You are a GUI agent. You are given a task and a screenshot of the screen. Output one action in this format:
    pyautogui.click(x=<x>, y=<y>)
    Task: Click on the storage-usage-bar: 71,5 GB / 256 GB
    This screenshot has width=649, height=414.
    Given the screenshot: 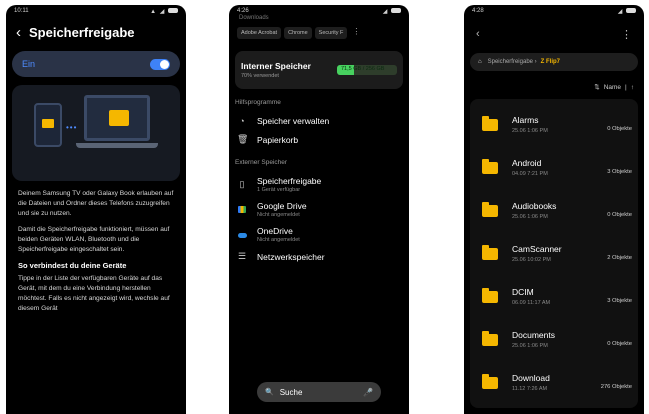 What is the action you would take?
    pyautogui.click(x=367, y=70)
    